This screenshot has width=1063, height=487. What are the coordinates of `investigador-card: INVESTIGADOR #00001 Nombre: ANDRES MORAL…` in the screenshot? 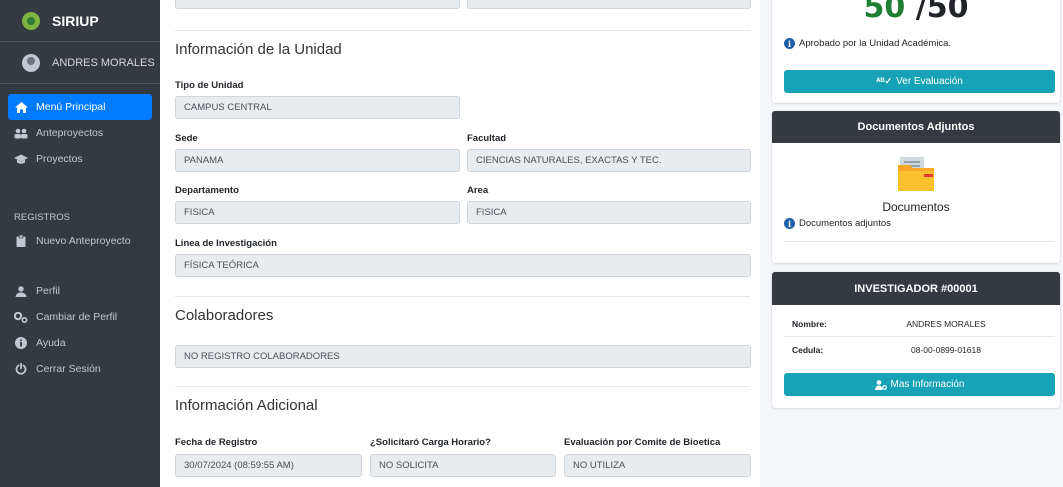 It's located at (916, 340).